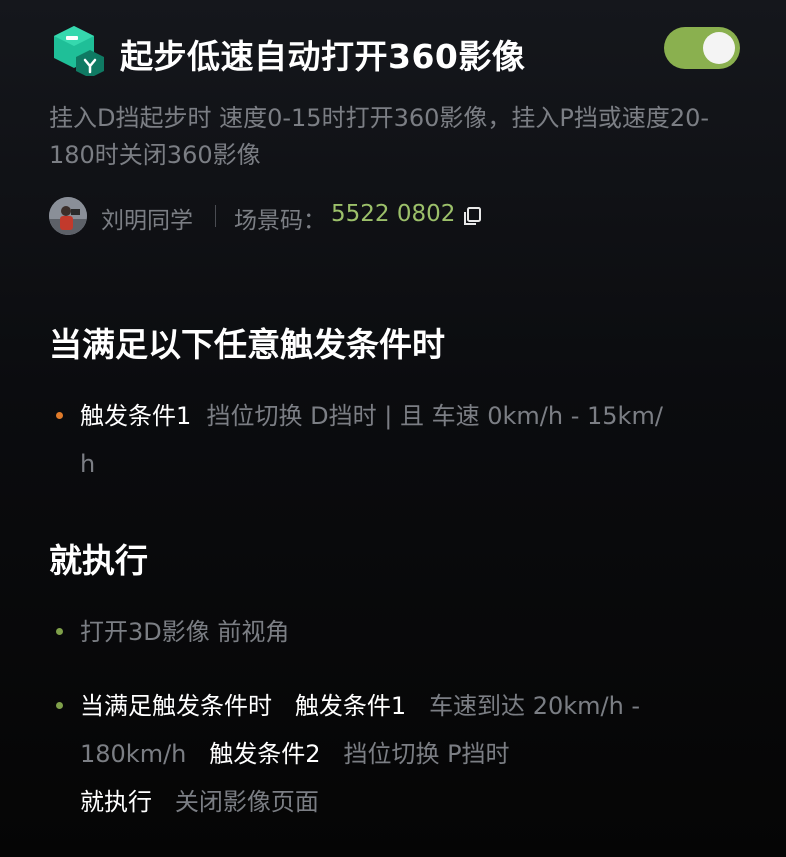  Describe the element at coordinates (323, 56) in the screenshot. I see `page-title: 起步低速自动打开360影像` at that location.